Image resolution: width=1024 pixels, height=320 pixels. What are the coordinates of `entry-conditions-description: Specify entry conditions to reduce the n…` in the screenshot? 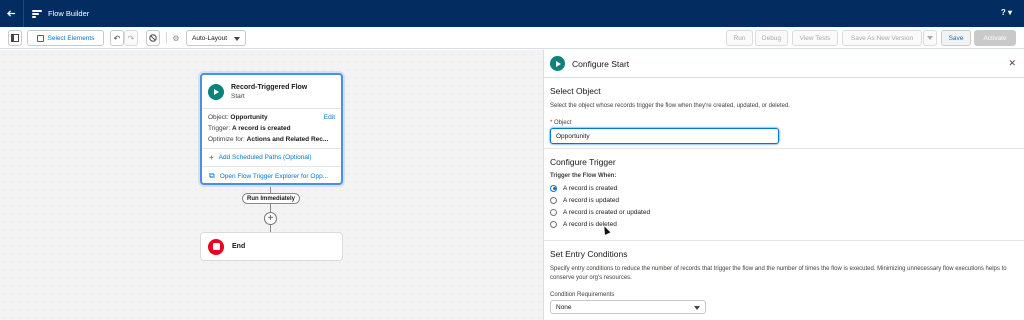 It's located at (778, 273).